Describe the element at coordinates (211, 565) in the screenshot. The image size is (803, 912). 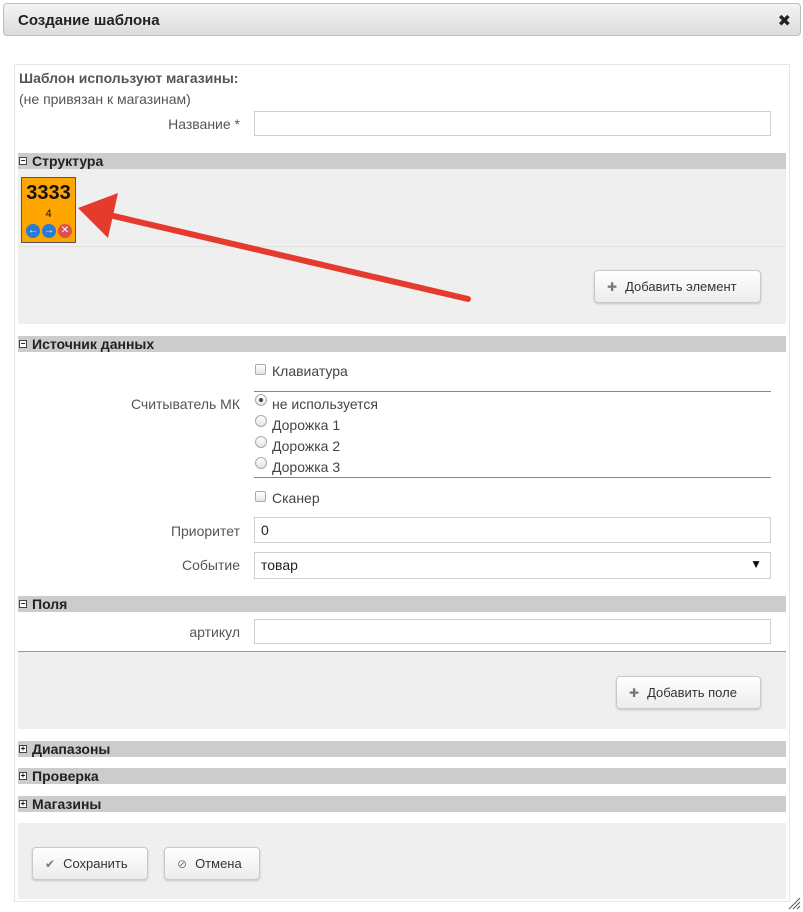
I see `event-label: Событие` at that location.